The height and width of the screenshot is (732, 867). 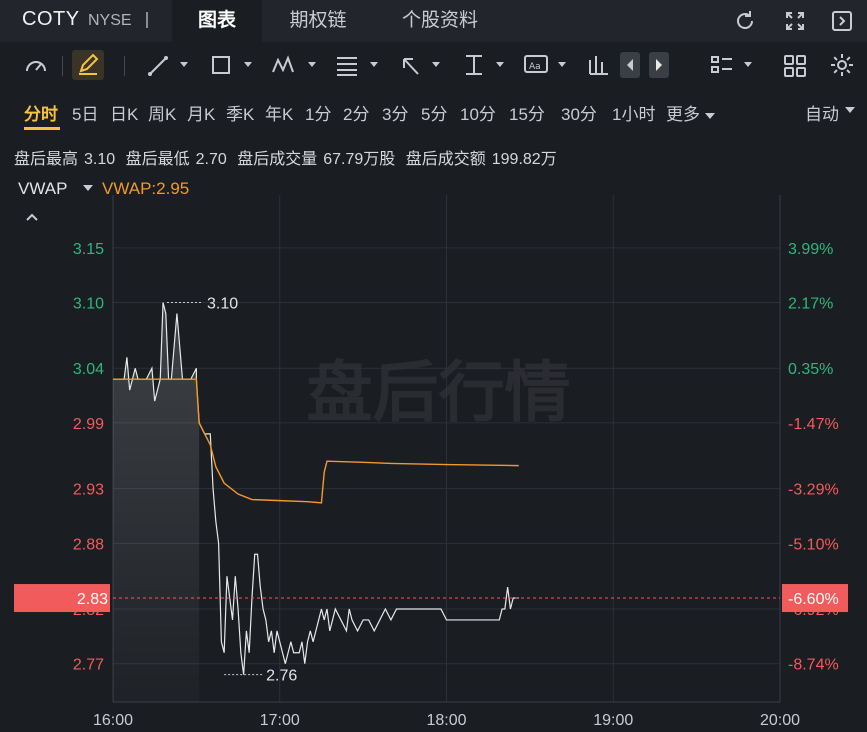 I want to click on exchange-name: NYSE, so click(x=110, y=20).